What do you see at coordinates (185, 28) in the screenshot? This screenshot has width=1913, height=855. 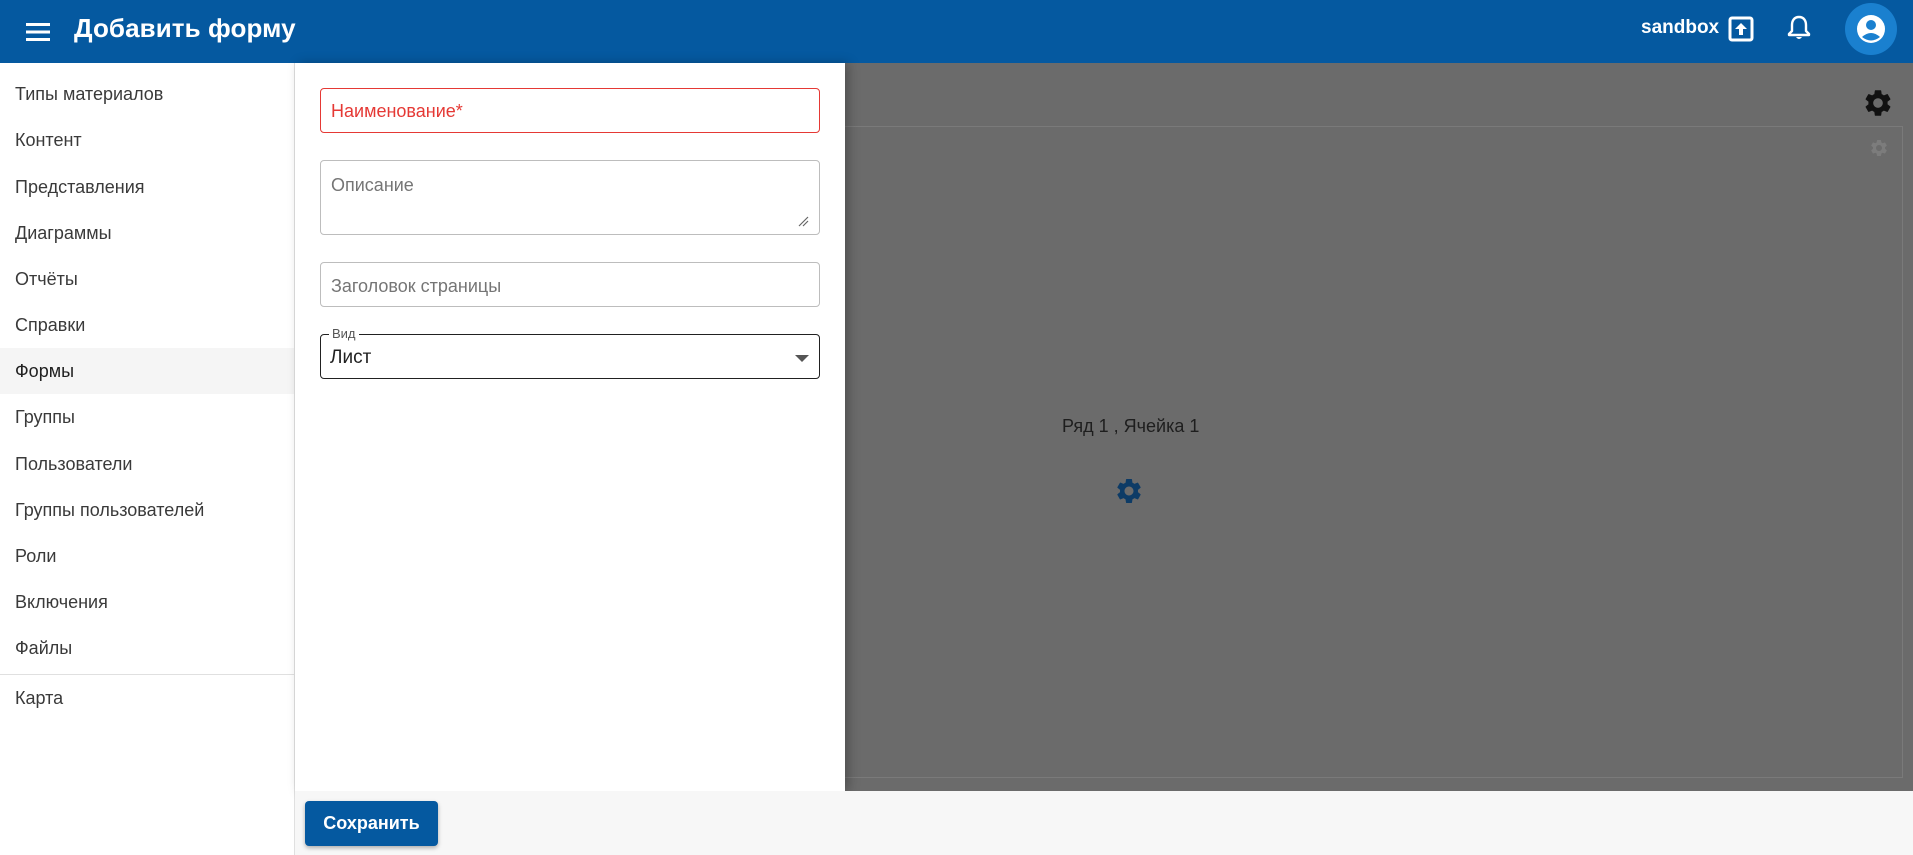 I see `page-title: Добавить форму` at bounding box center [185, 28].